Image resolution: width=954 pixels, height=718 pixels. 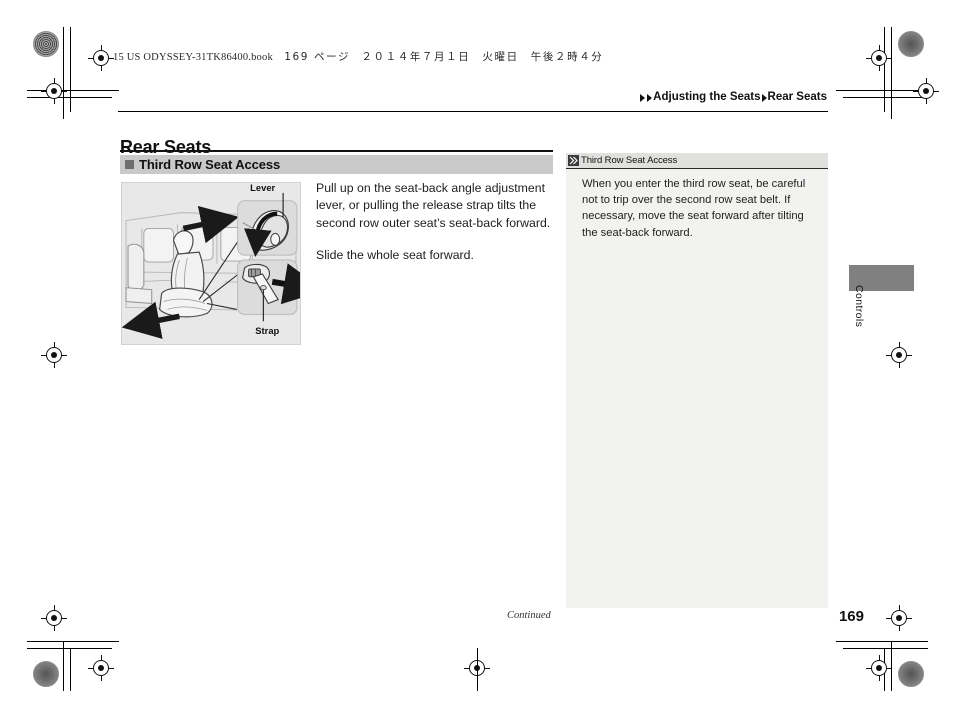 I want to click on side-note-header: Third Row Seat Access, so click(x=697, y=161).